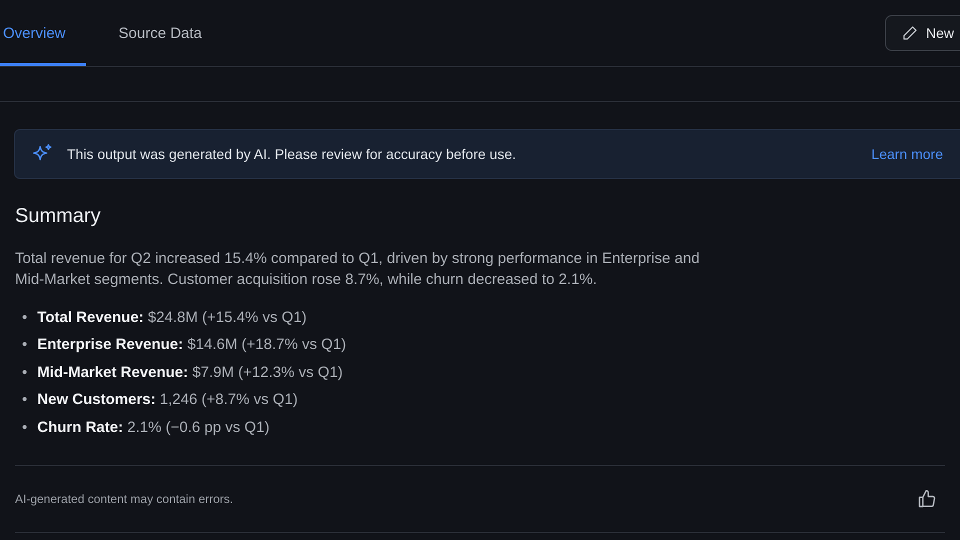  Describe the element at coordinates (43, 33) in the screenshot. I see `tab: Overview` at that location.